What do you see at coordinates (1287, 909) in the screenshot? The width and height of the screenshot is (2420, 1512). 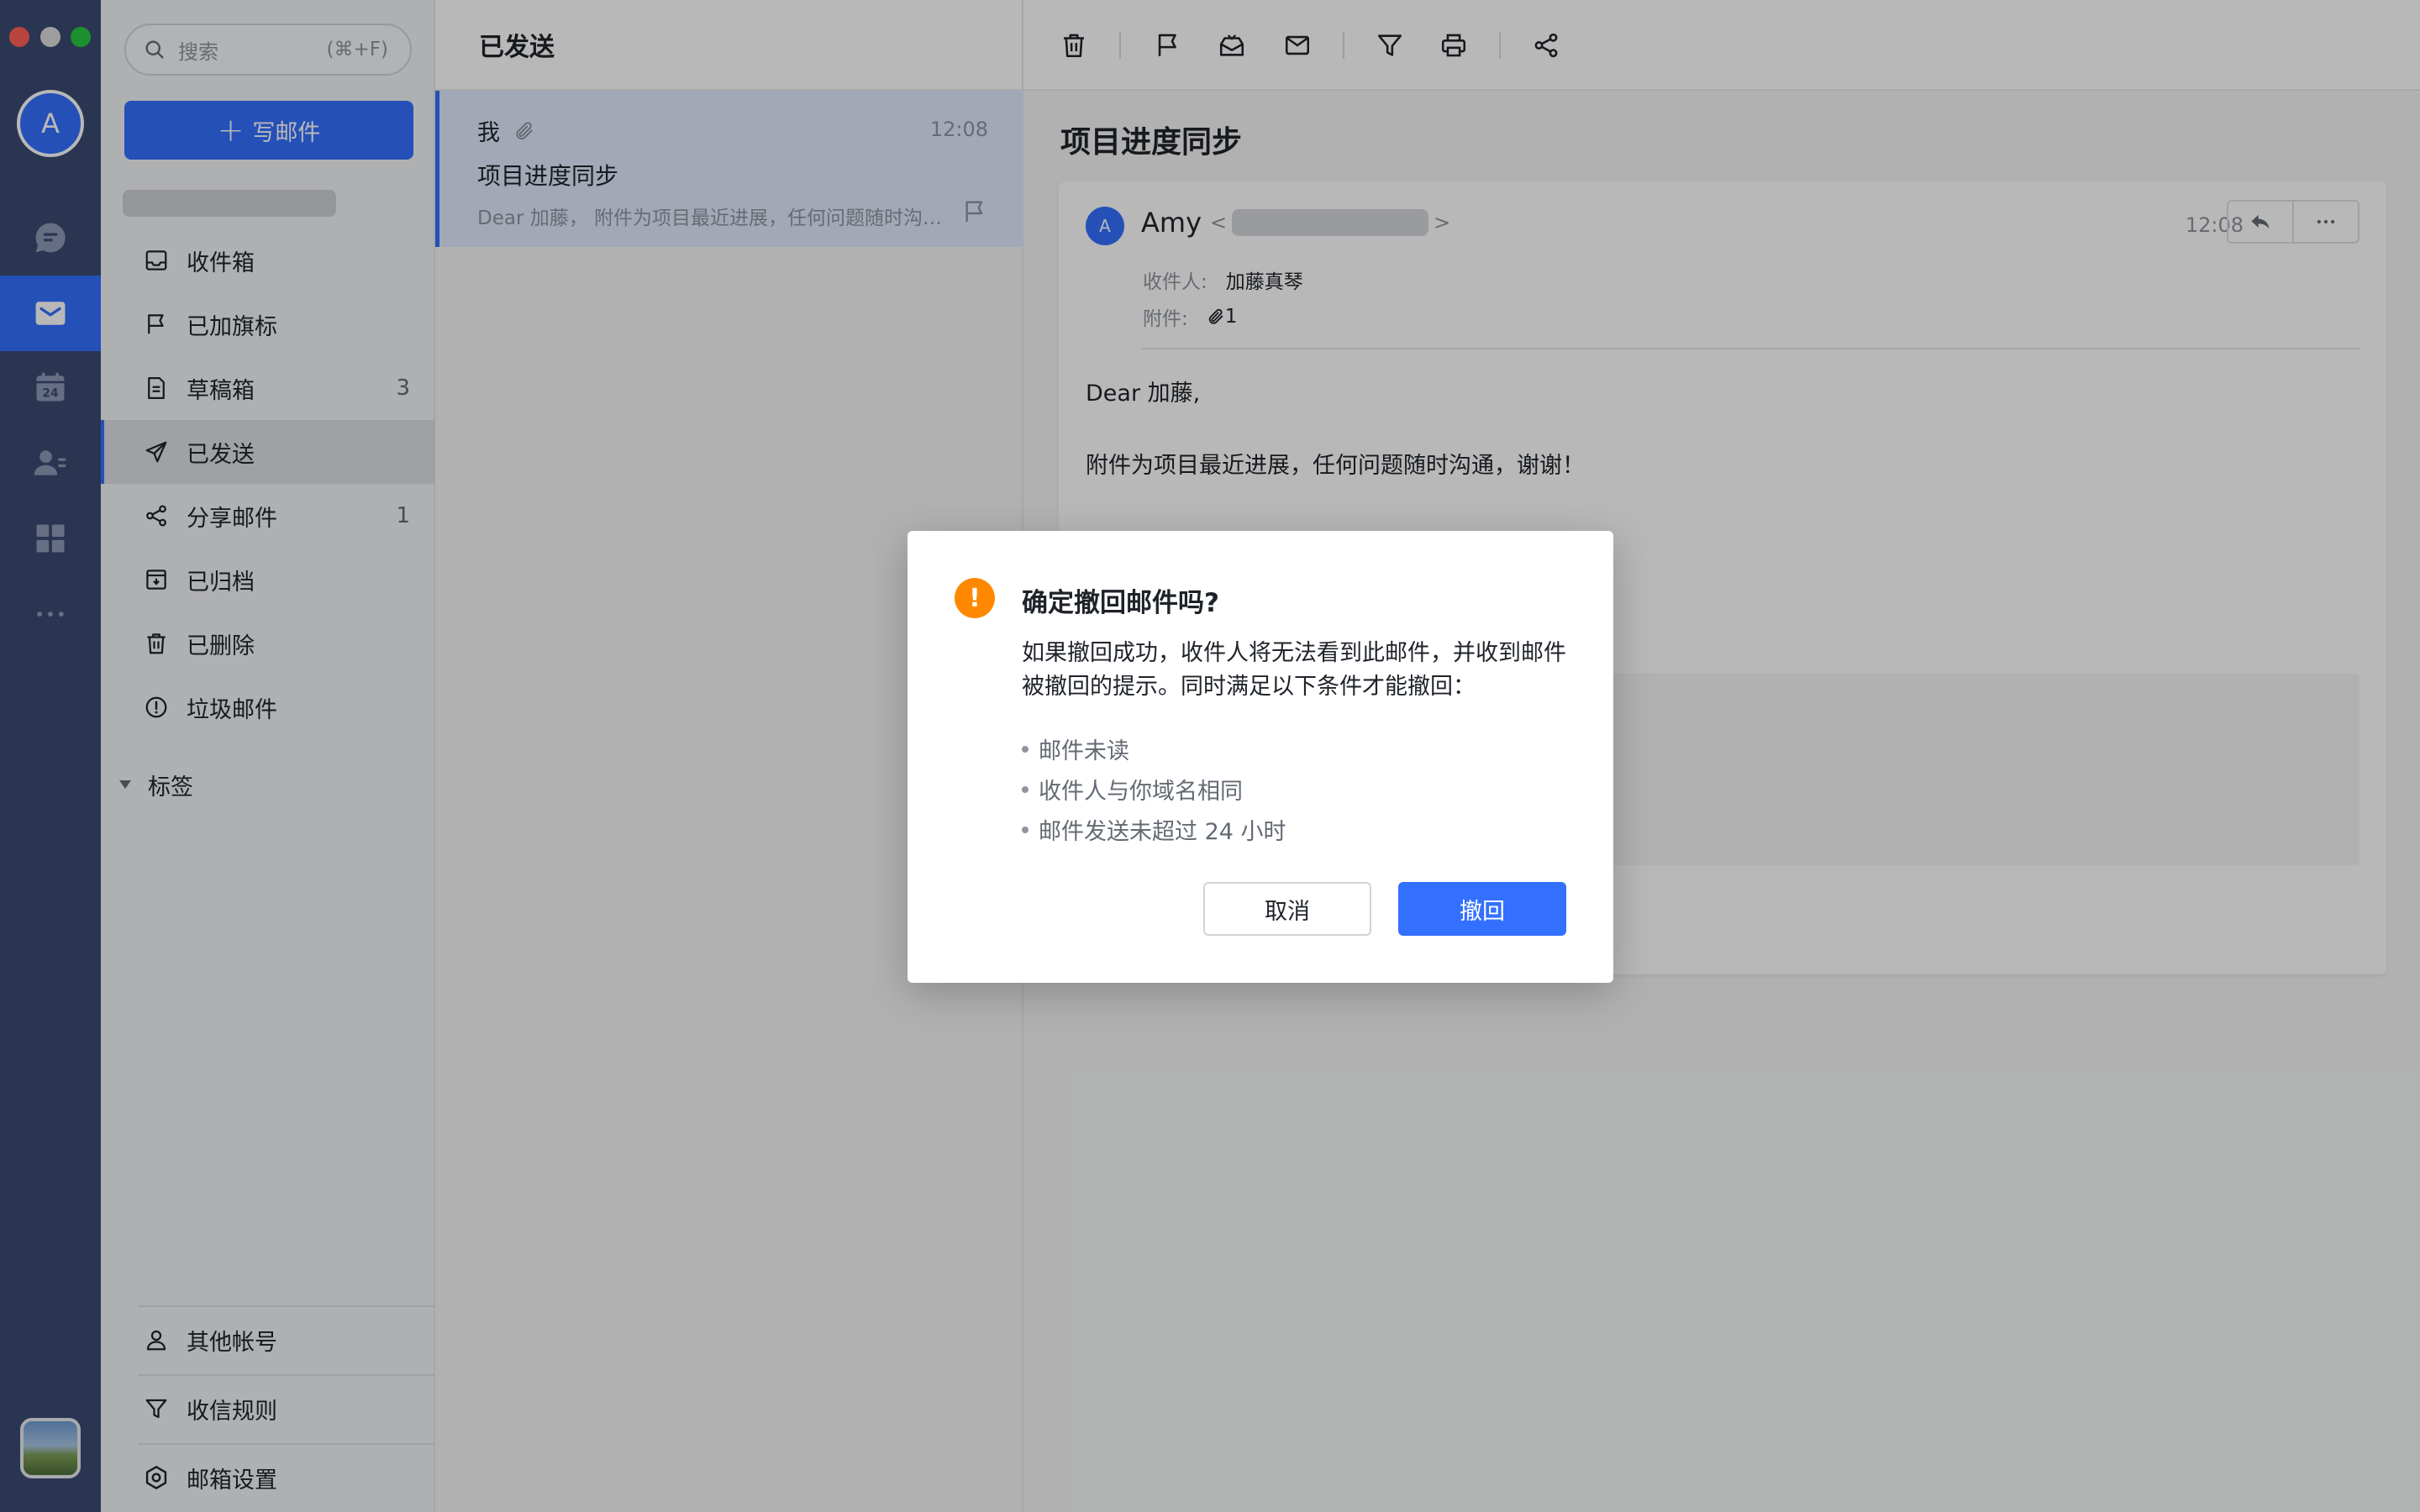 I see `cancel-button: 取消` at bounding box center [1287, 909].